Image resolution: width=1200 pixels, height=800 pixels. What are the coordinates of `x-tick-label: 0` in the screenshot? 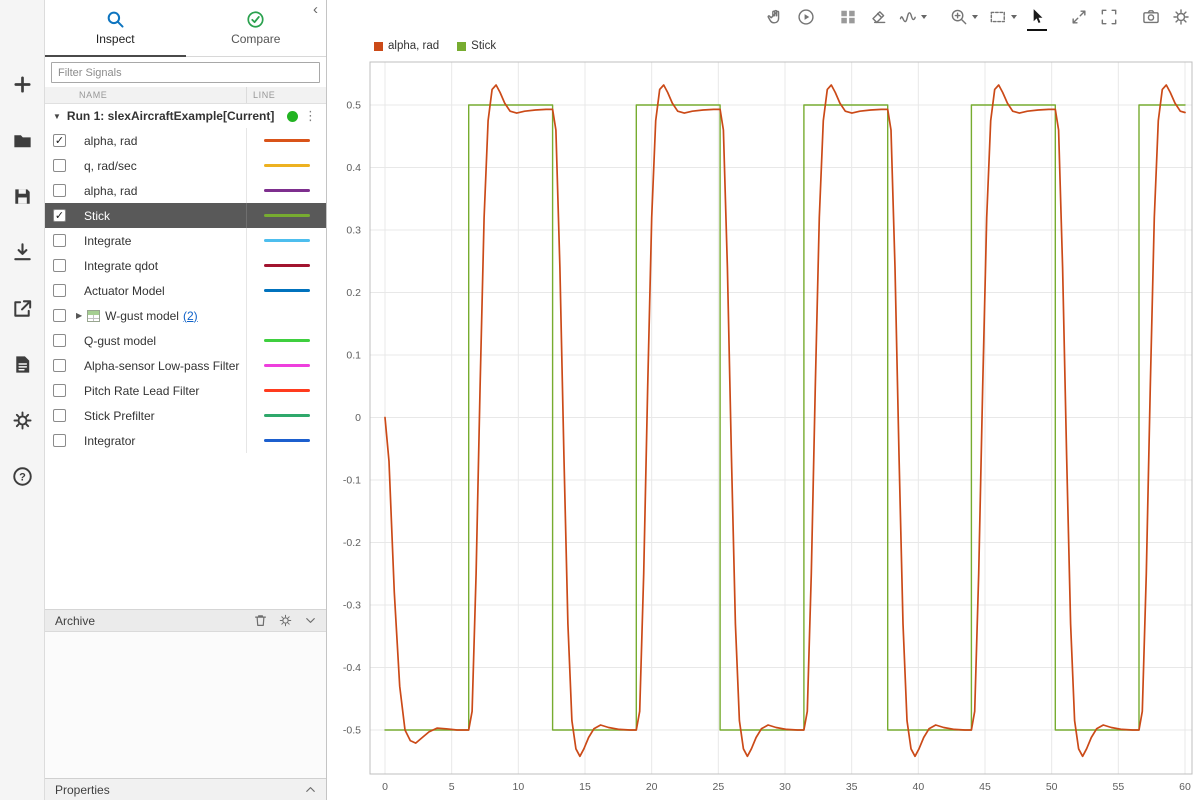 It's located at (385, 787).